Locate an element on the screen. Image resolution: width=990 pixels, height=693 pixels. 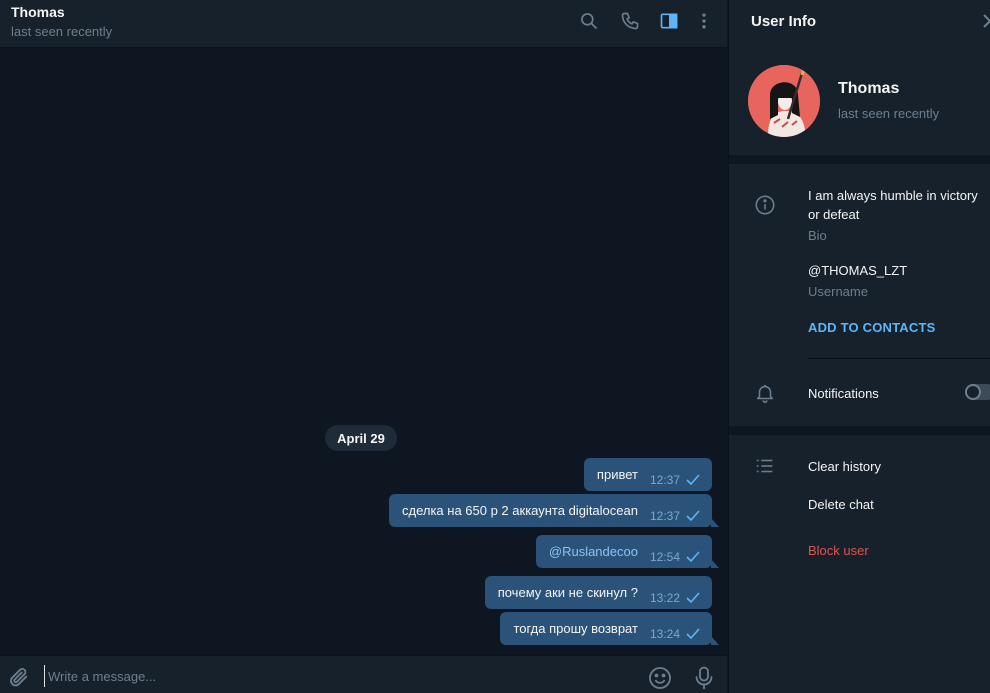
chat-status: last seen recently is located at coordinates (62, 31).